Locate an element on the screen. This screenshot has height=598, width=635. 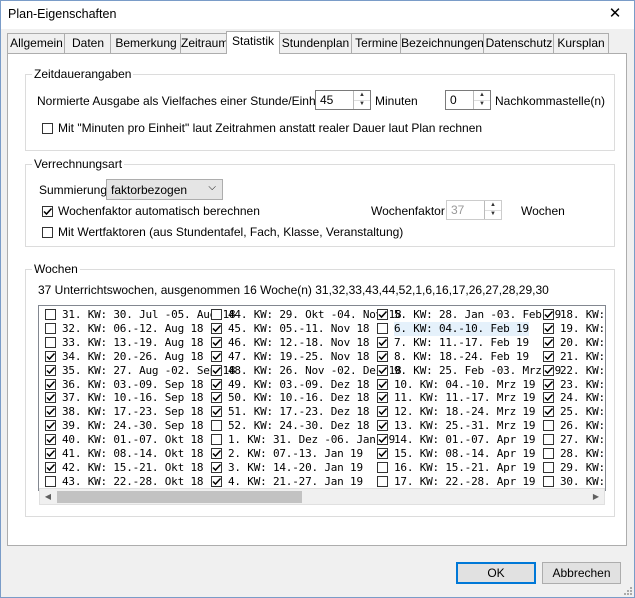
cancel-button: Abbrechen is located at coordinates (581, 573).